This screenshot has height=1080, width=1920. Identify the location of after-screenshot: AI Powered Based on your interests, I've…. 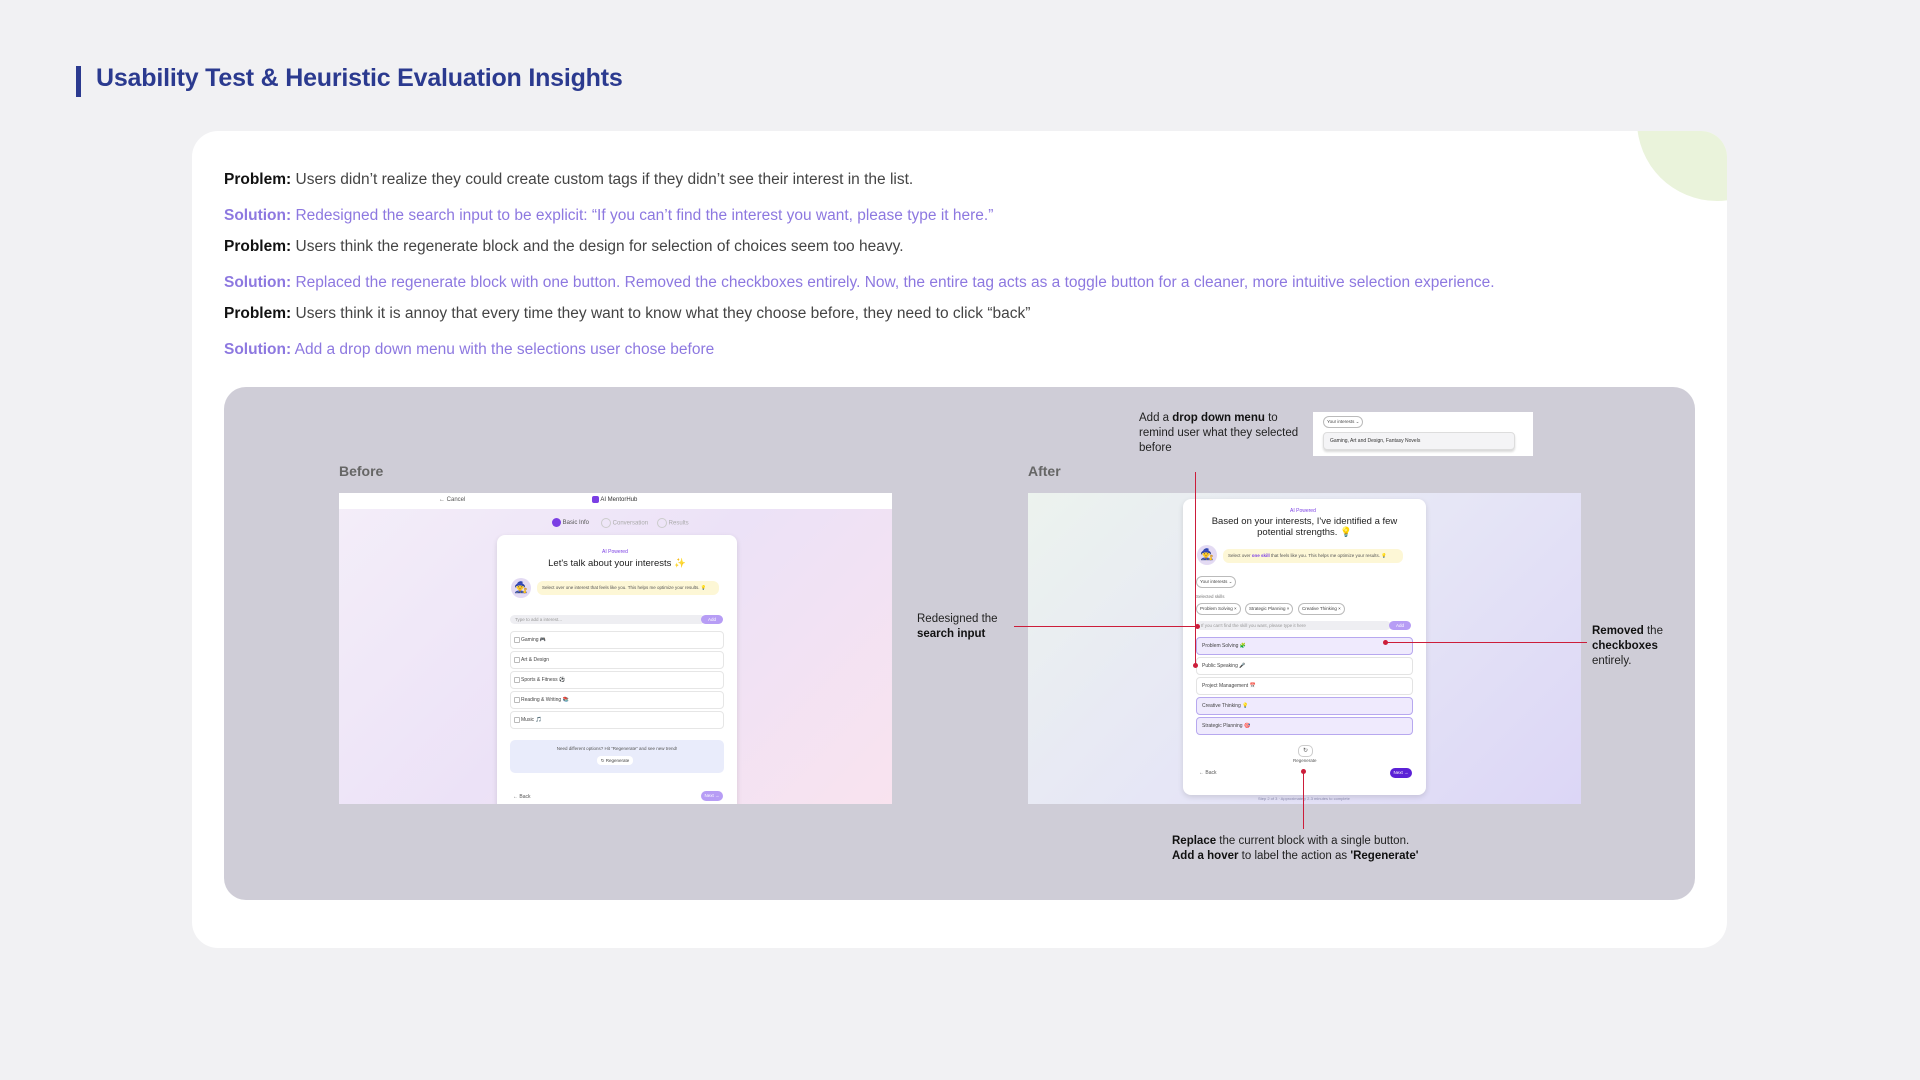
(1304, 648).